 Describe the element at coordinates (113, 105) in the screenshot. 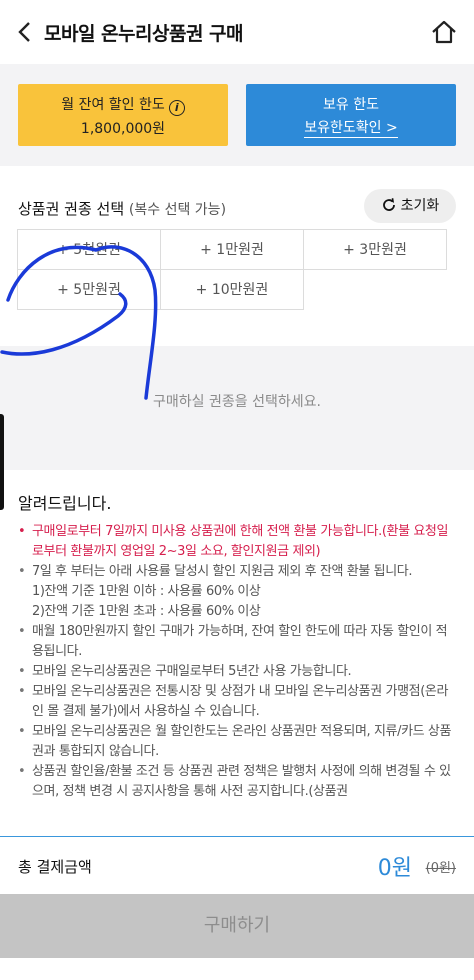

I see `monthly-limit-label: 월 잔여 할인 한도` at that location.